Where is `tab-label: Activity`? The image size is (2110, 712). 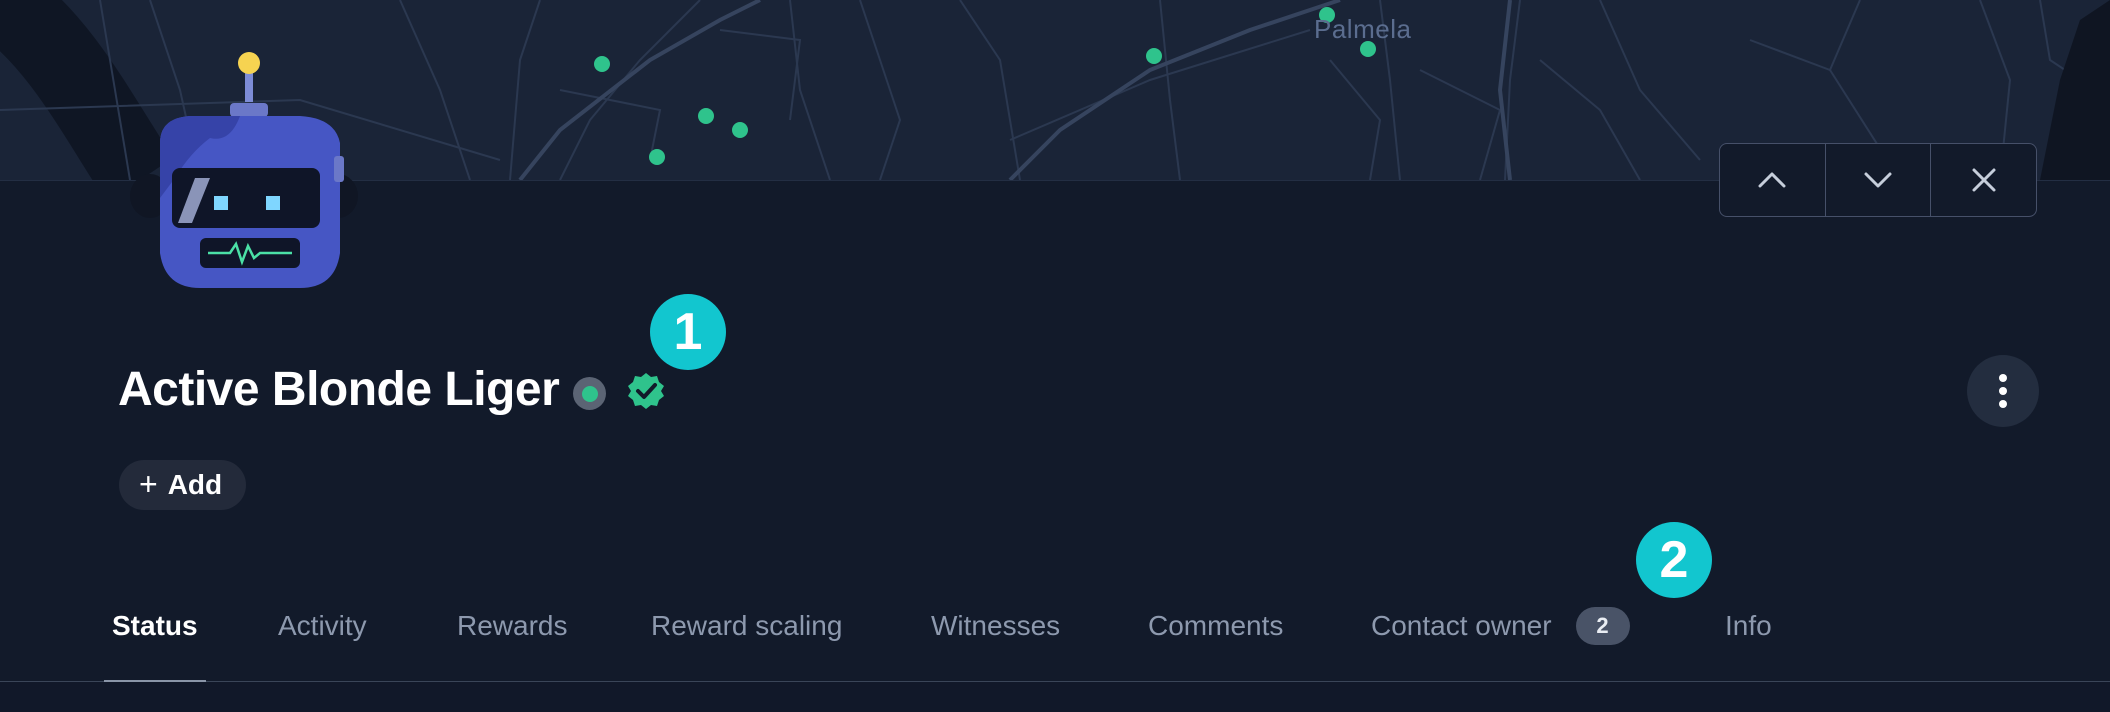
tab-label: Activity is located at coordinates (322, 625).